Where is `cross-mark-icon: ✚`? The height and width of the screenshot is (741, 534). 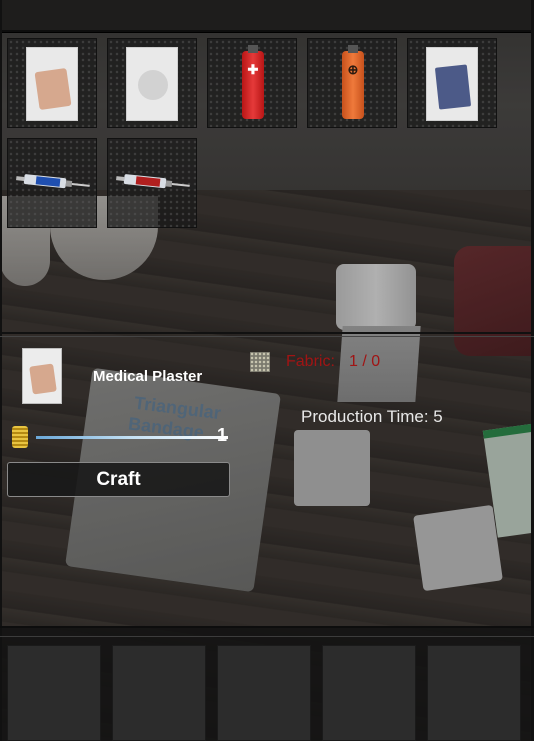 cross-mark-icon: ✚ is located at coordinates (253, 69).